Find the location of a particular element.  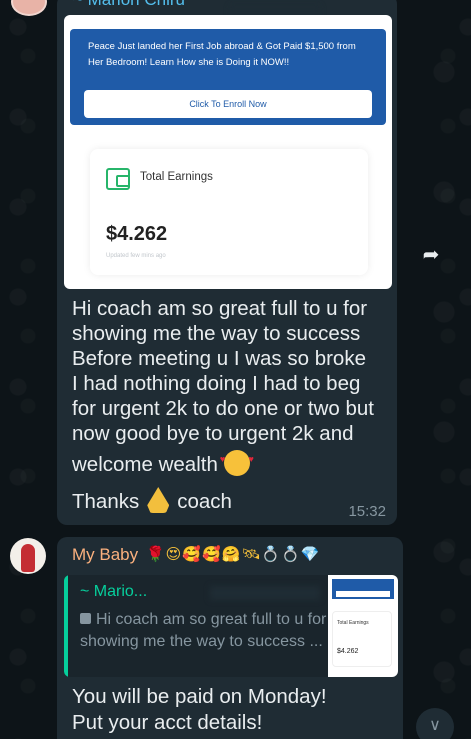

sender-avatar is located at coordinates (28, 556).